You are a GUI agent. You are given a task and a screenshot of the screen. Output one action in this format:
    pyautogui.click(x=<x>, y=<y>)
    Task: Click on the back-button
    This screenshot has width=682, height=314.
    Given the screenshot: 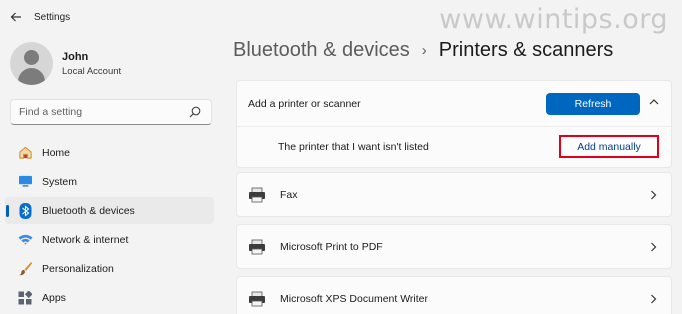 What is the action you would take?
    pyautogui.click(x=16, y=17)
    